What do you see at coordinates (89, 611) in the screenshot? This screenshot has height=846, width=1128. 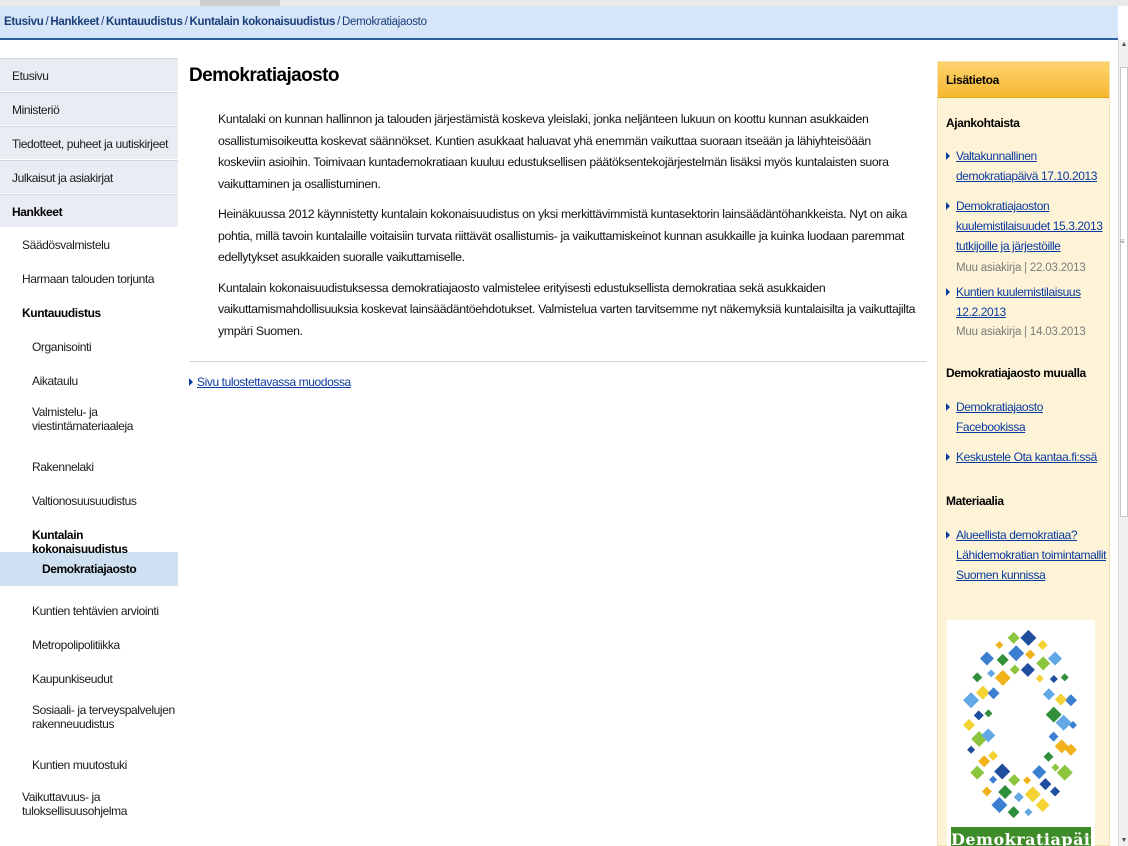 I see `sidebar-item-kuntien-tehtavien-arviointi: Kuntien tehtävien arviointi` at bounding box center [89, 611].